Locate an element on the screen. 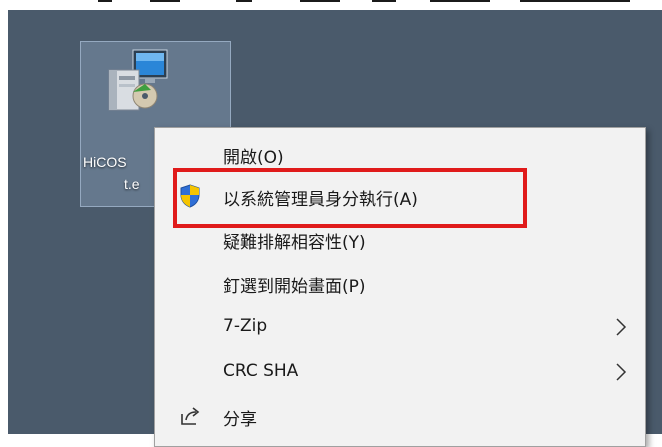 This screenshot has width=662, height=447. cropped-caption-strip is located at coordinates (331, 5).